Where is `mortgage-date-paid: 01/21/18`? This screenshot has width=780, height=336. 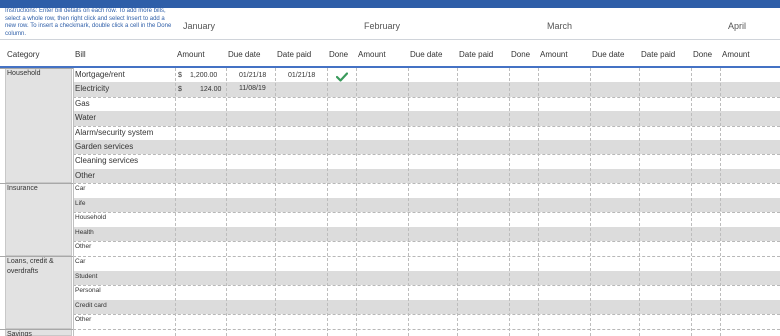 mortgage-date-paid: 01/21/18 is located at coordinates (301, 75).